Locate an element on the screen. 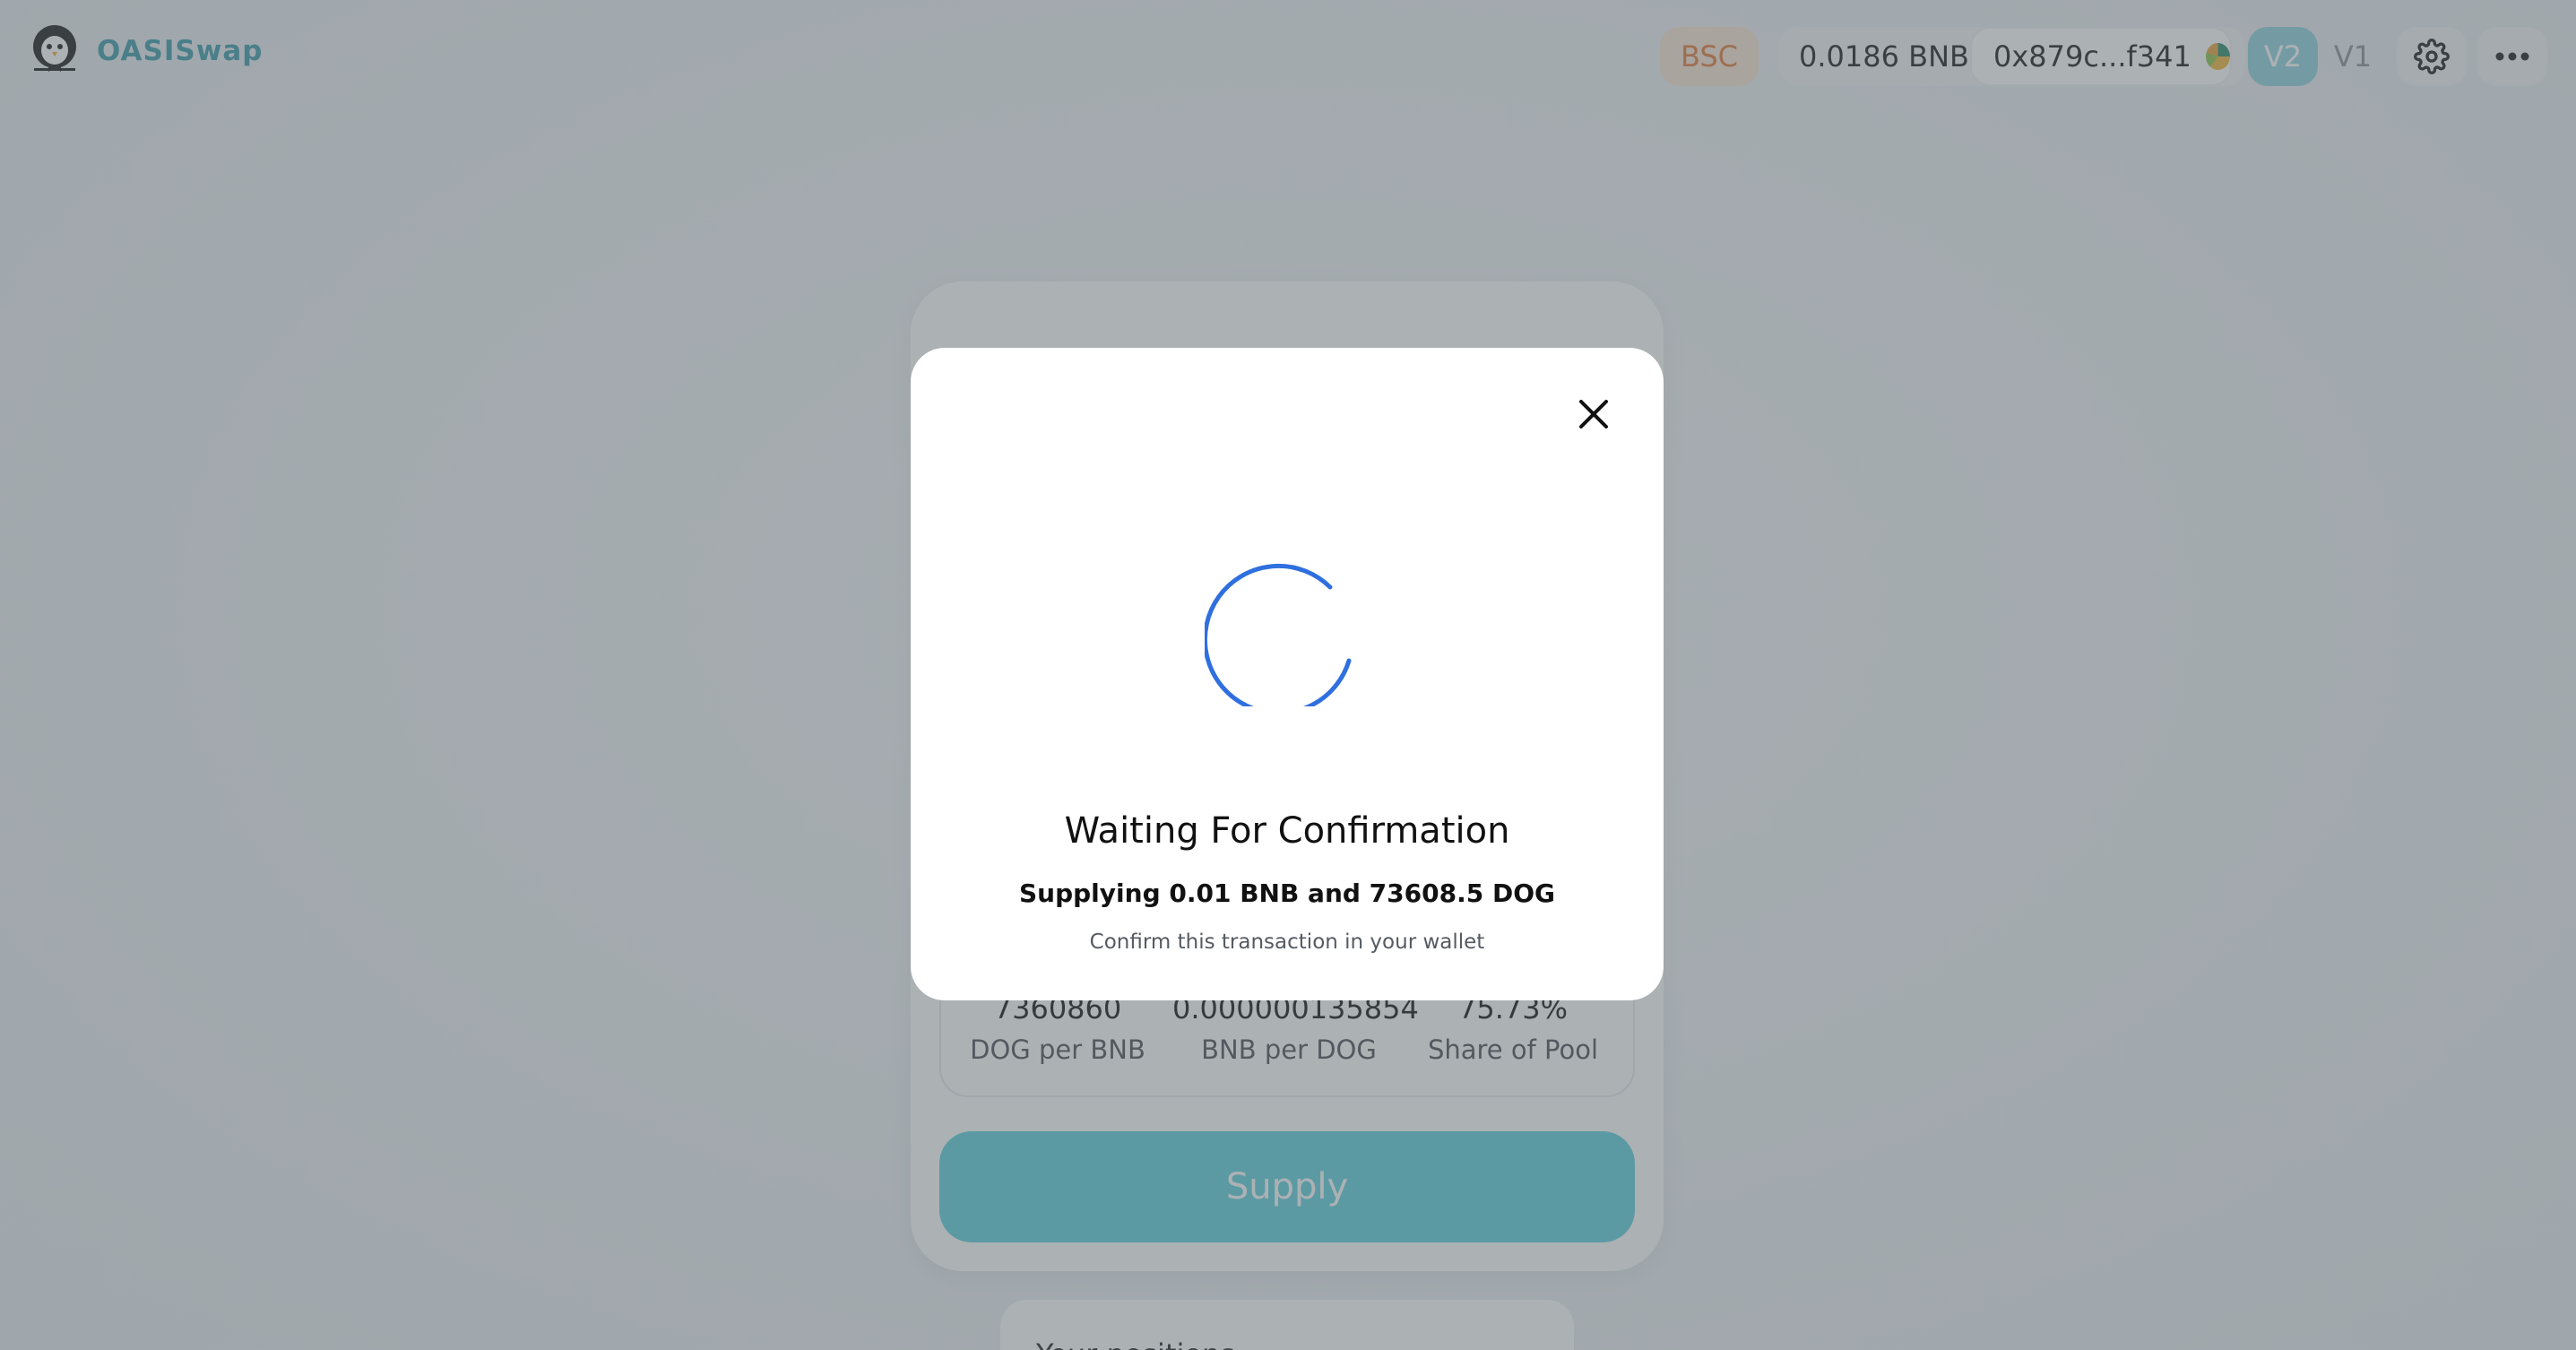 The height and width of the screenshot is (1350, 2576). close-icon is located at coordinates (1593, 414).